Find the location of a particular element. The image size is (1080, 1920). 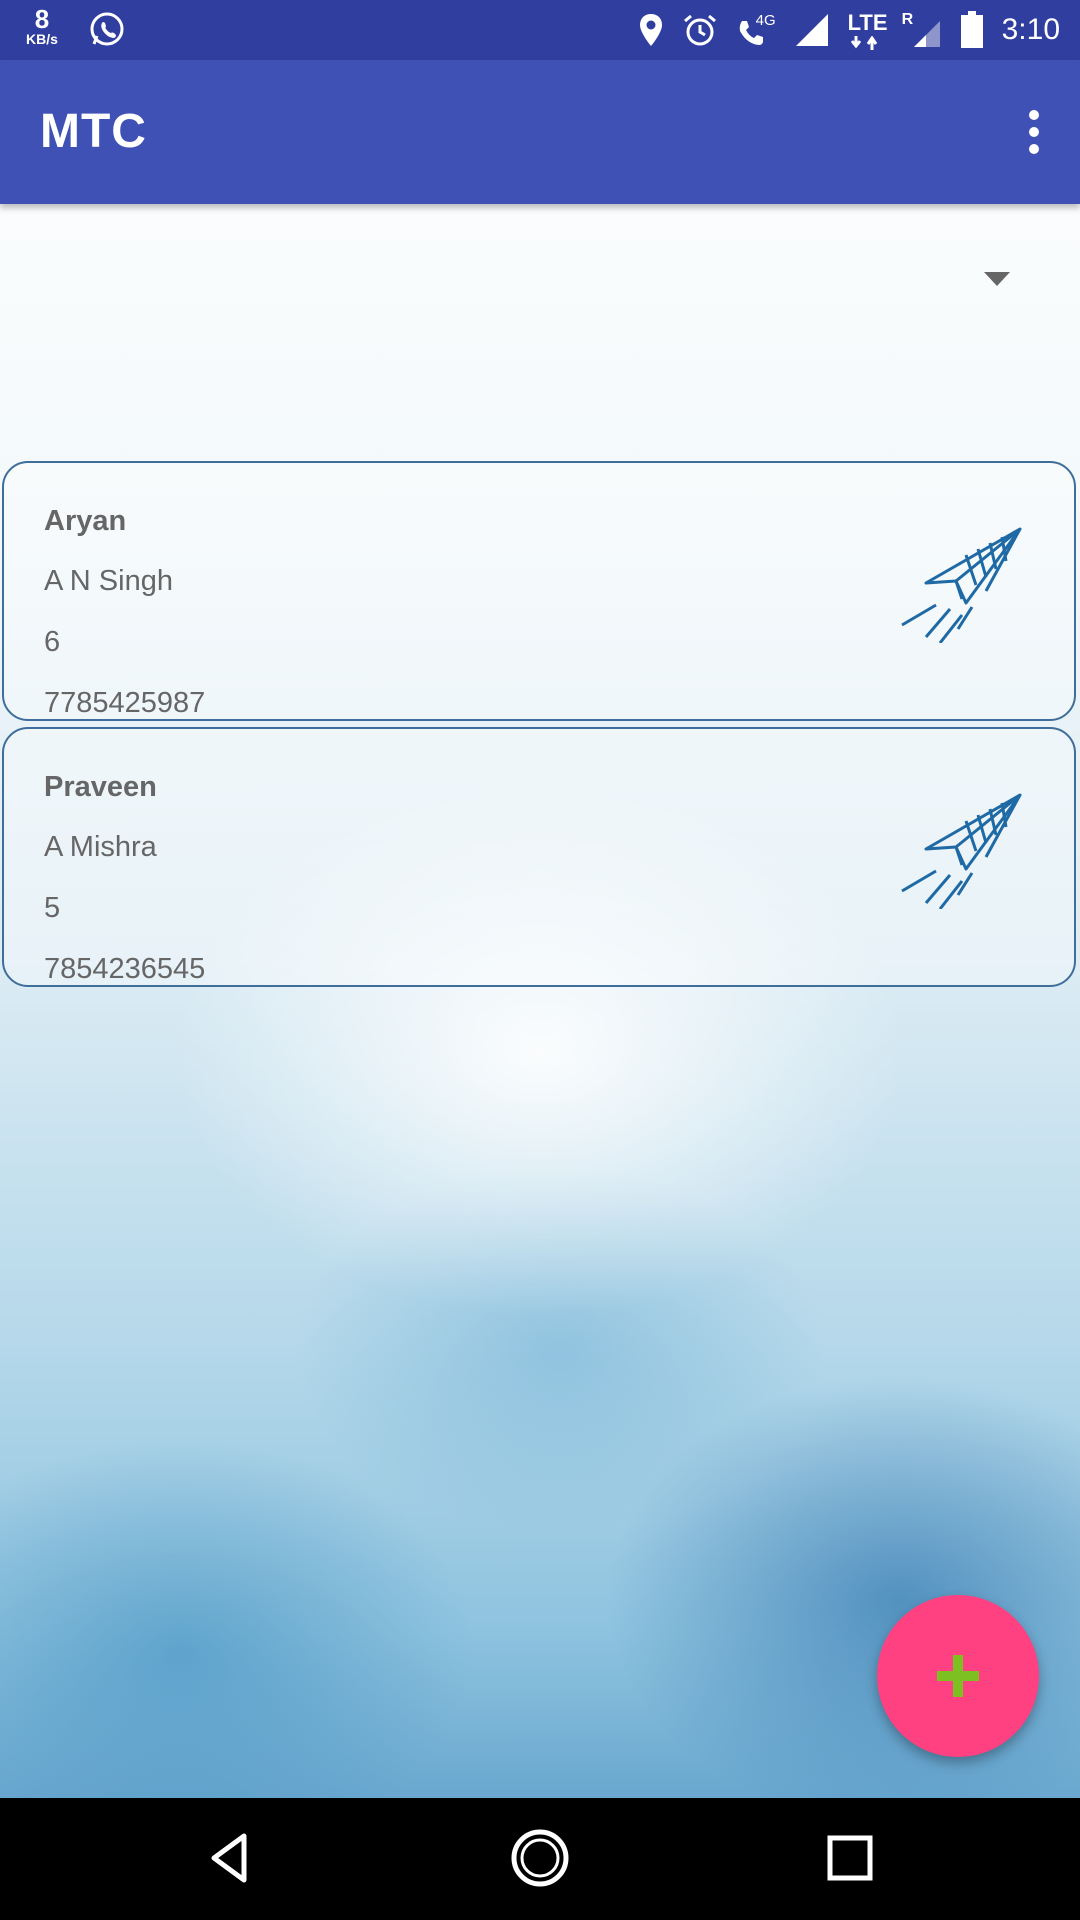

plus-icon is located at coordinates (958, 1676).